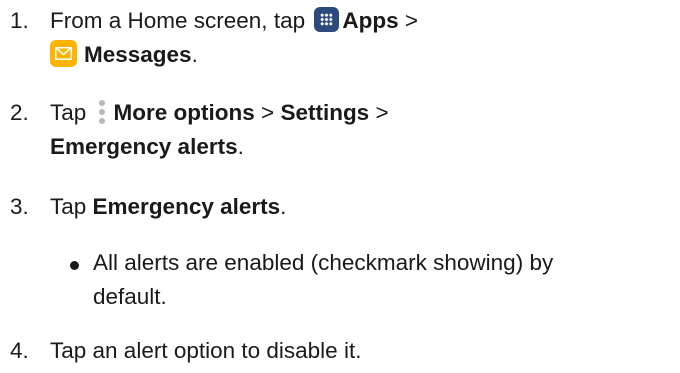  Describe the element at coordinates (370, 20) in the screenshot. I see `apps-label: Apps` at that location.